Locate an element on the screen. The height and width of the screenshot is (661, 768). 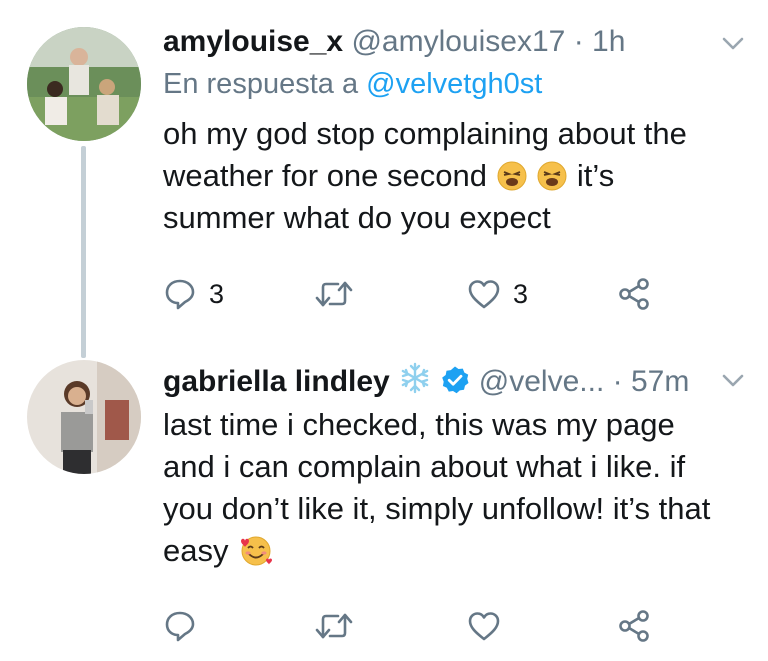
reply-context: En respuesta a @velvetgh0st is located at coordinates (352, 84).